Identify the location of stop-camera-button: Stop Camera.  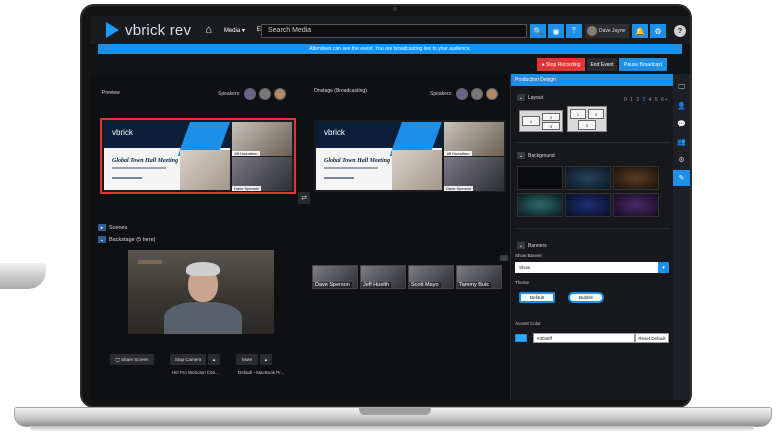
(188, 359).